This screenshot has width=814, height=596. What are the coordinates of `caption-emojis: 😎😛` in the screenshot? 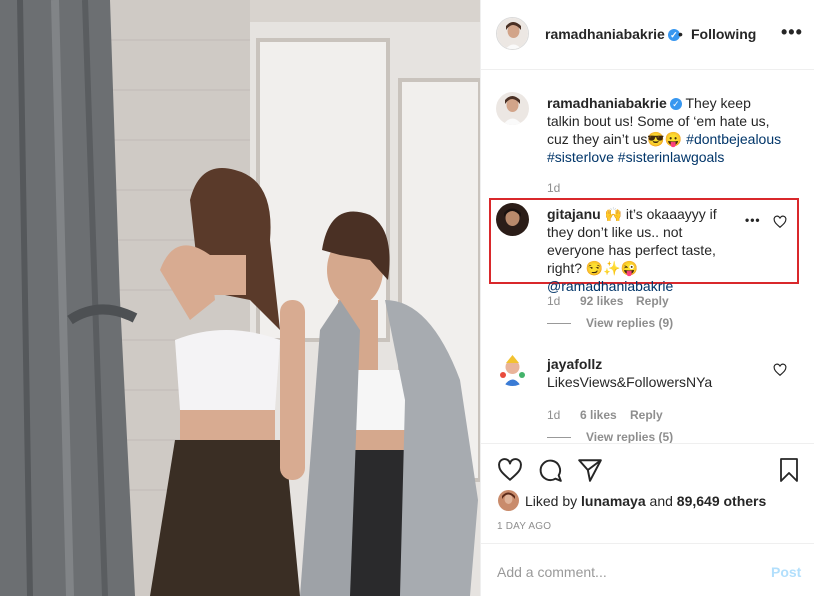 It's located at (665, 139).